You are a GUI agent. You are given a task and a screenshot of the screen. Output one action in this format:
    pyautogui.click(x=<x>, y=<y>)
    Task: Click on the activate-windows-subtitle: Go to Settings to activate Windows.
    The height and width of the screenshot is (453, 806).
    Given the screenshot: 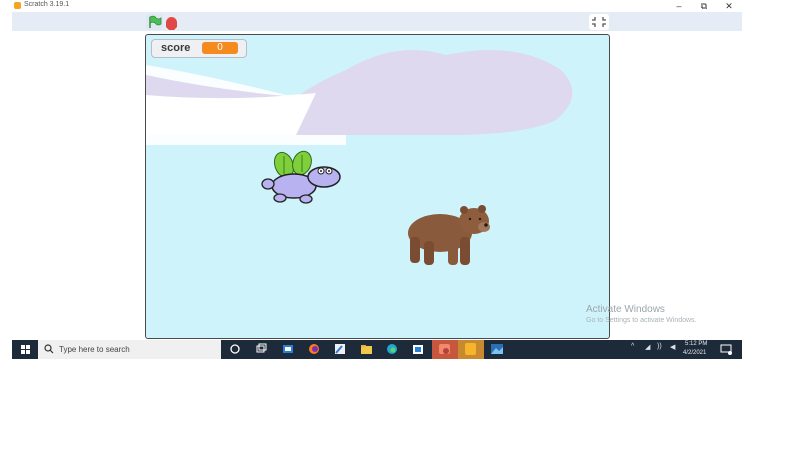 What is the action you would take?
    pyautogui.click(x=641, y=320)
    